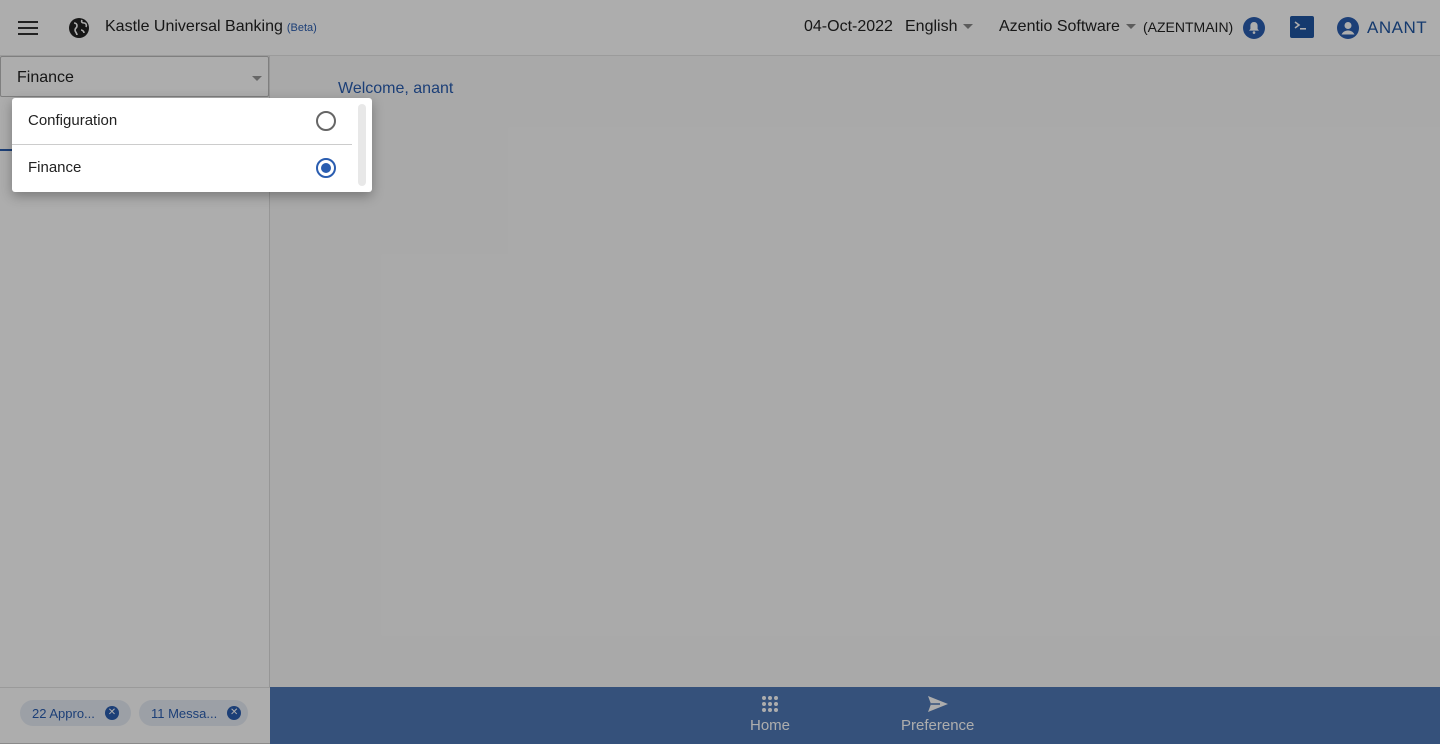  What do you see at coordinates (362, 145) in the screenshot?
I see `scrollbar` at bounding box center [362, 145].